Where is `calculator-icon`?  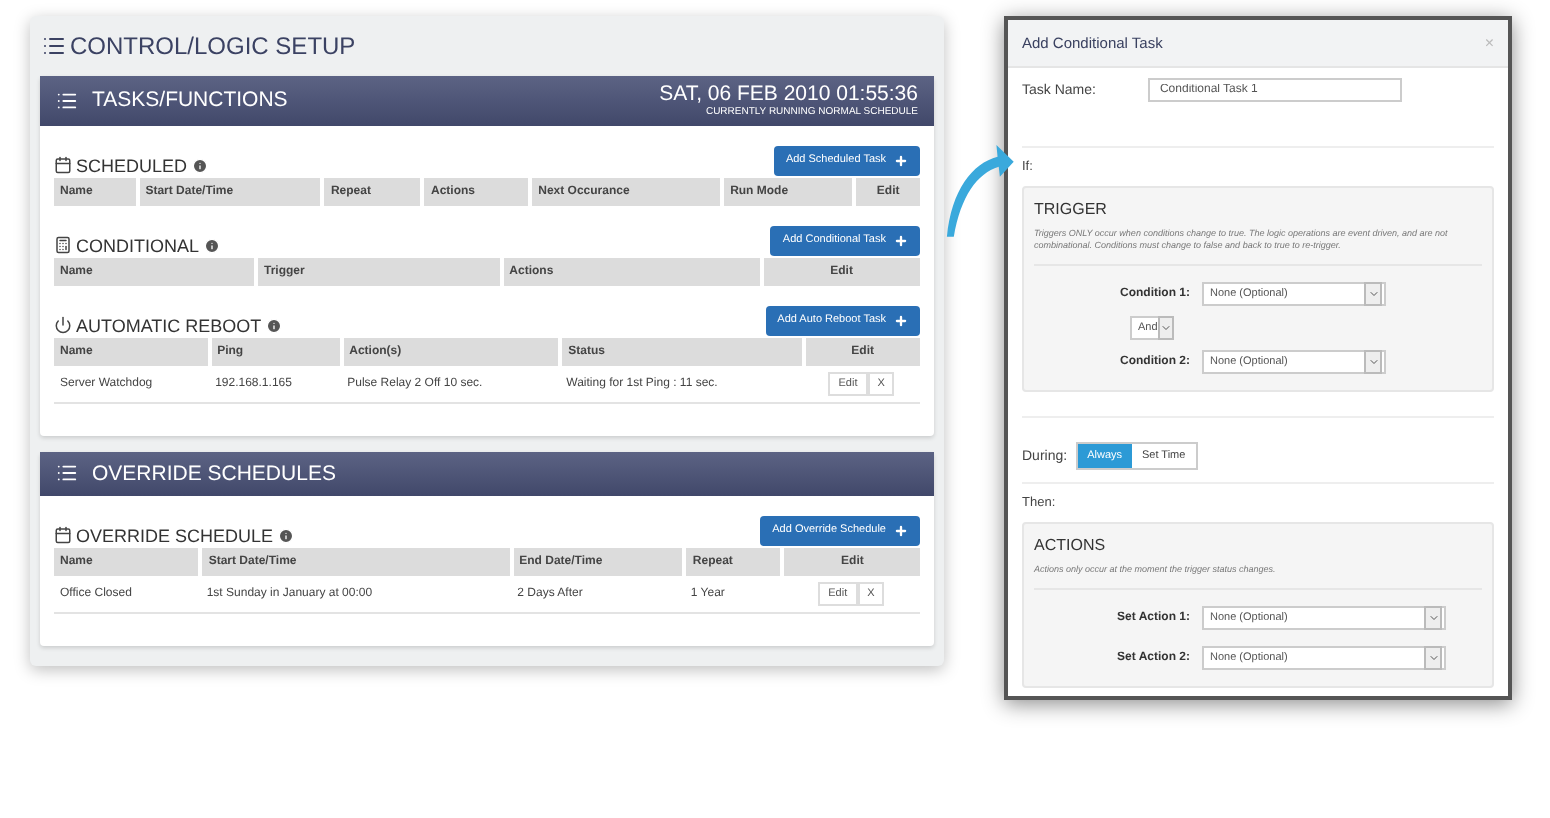
calculator-icon is located at coordinates (63, 245).